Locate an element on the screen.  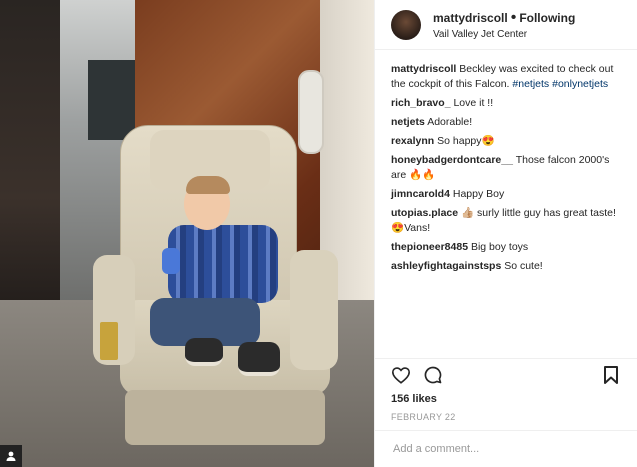
location-link: Vail Valley Jet Center is located at coordinates (504, 34).